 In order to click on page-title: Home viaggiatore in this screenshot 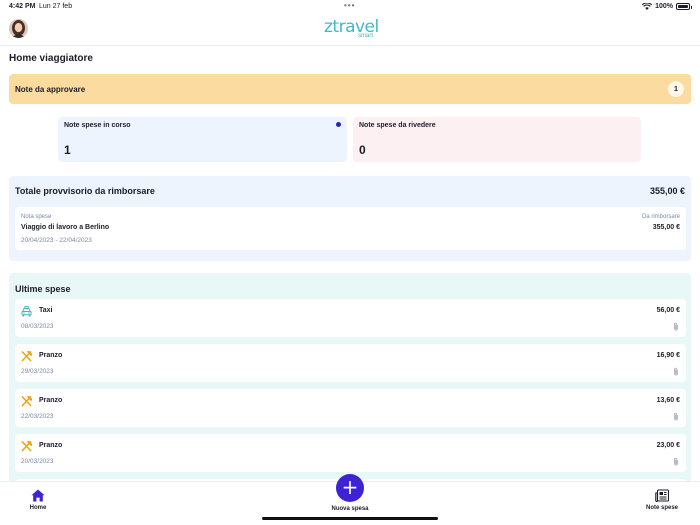, I will do `click(51, 58)`.